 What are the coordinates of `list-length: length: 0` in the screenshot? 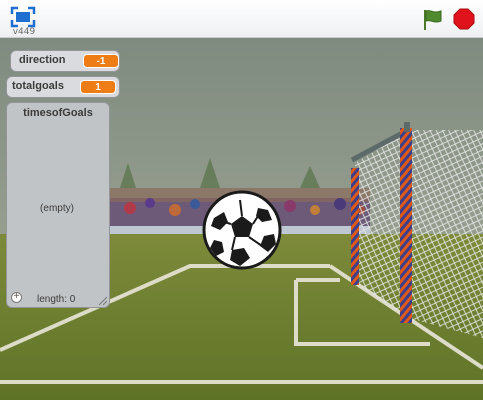 It's located at (56, 299).